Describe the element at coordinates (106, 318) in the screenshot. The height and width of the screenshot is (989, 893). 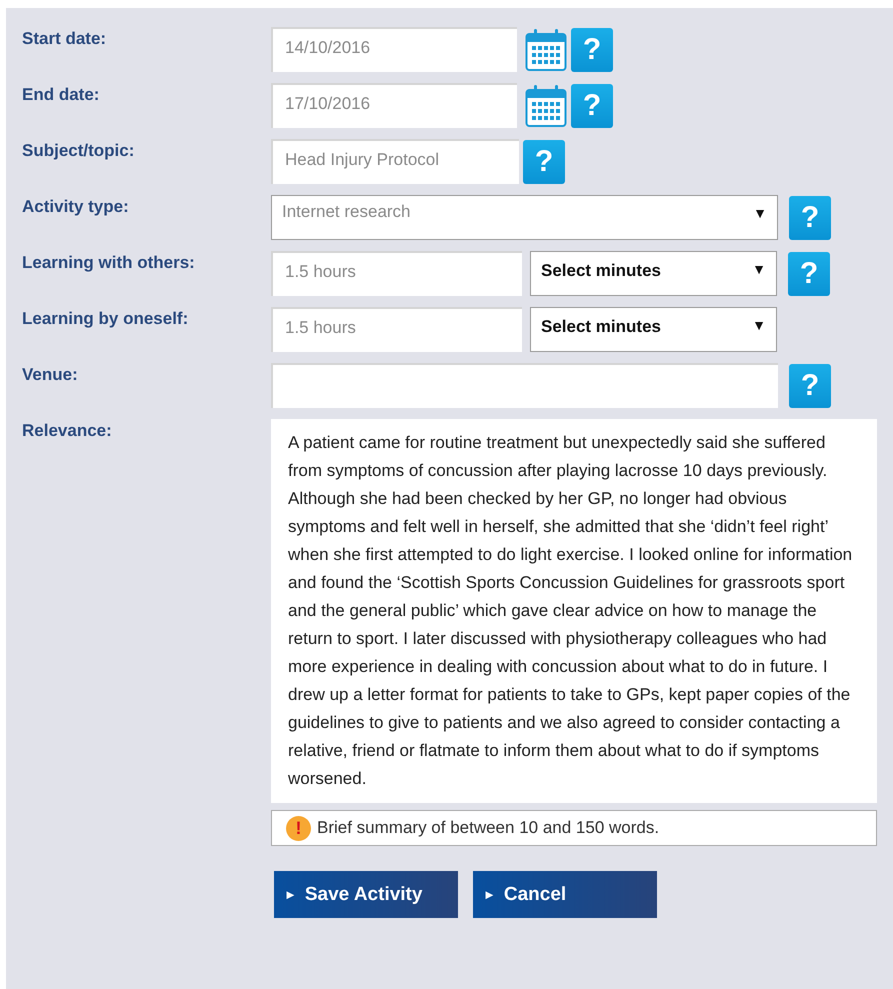
I see `field-label: Learning by oneself:` at that location.